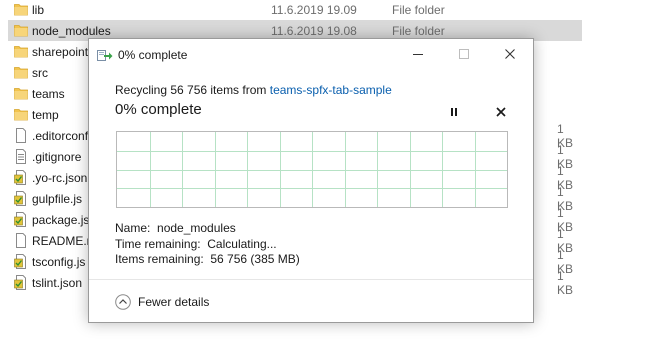 This screenshot has width=670, height=342. Describe the element at coordinates (38, 9) in the screenshot. I see `file-name: lib` at that location.